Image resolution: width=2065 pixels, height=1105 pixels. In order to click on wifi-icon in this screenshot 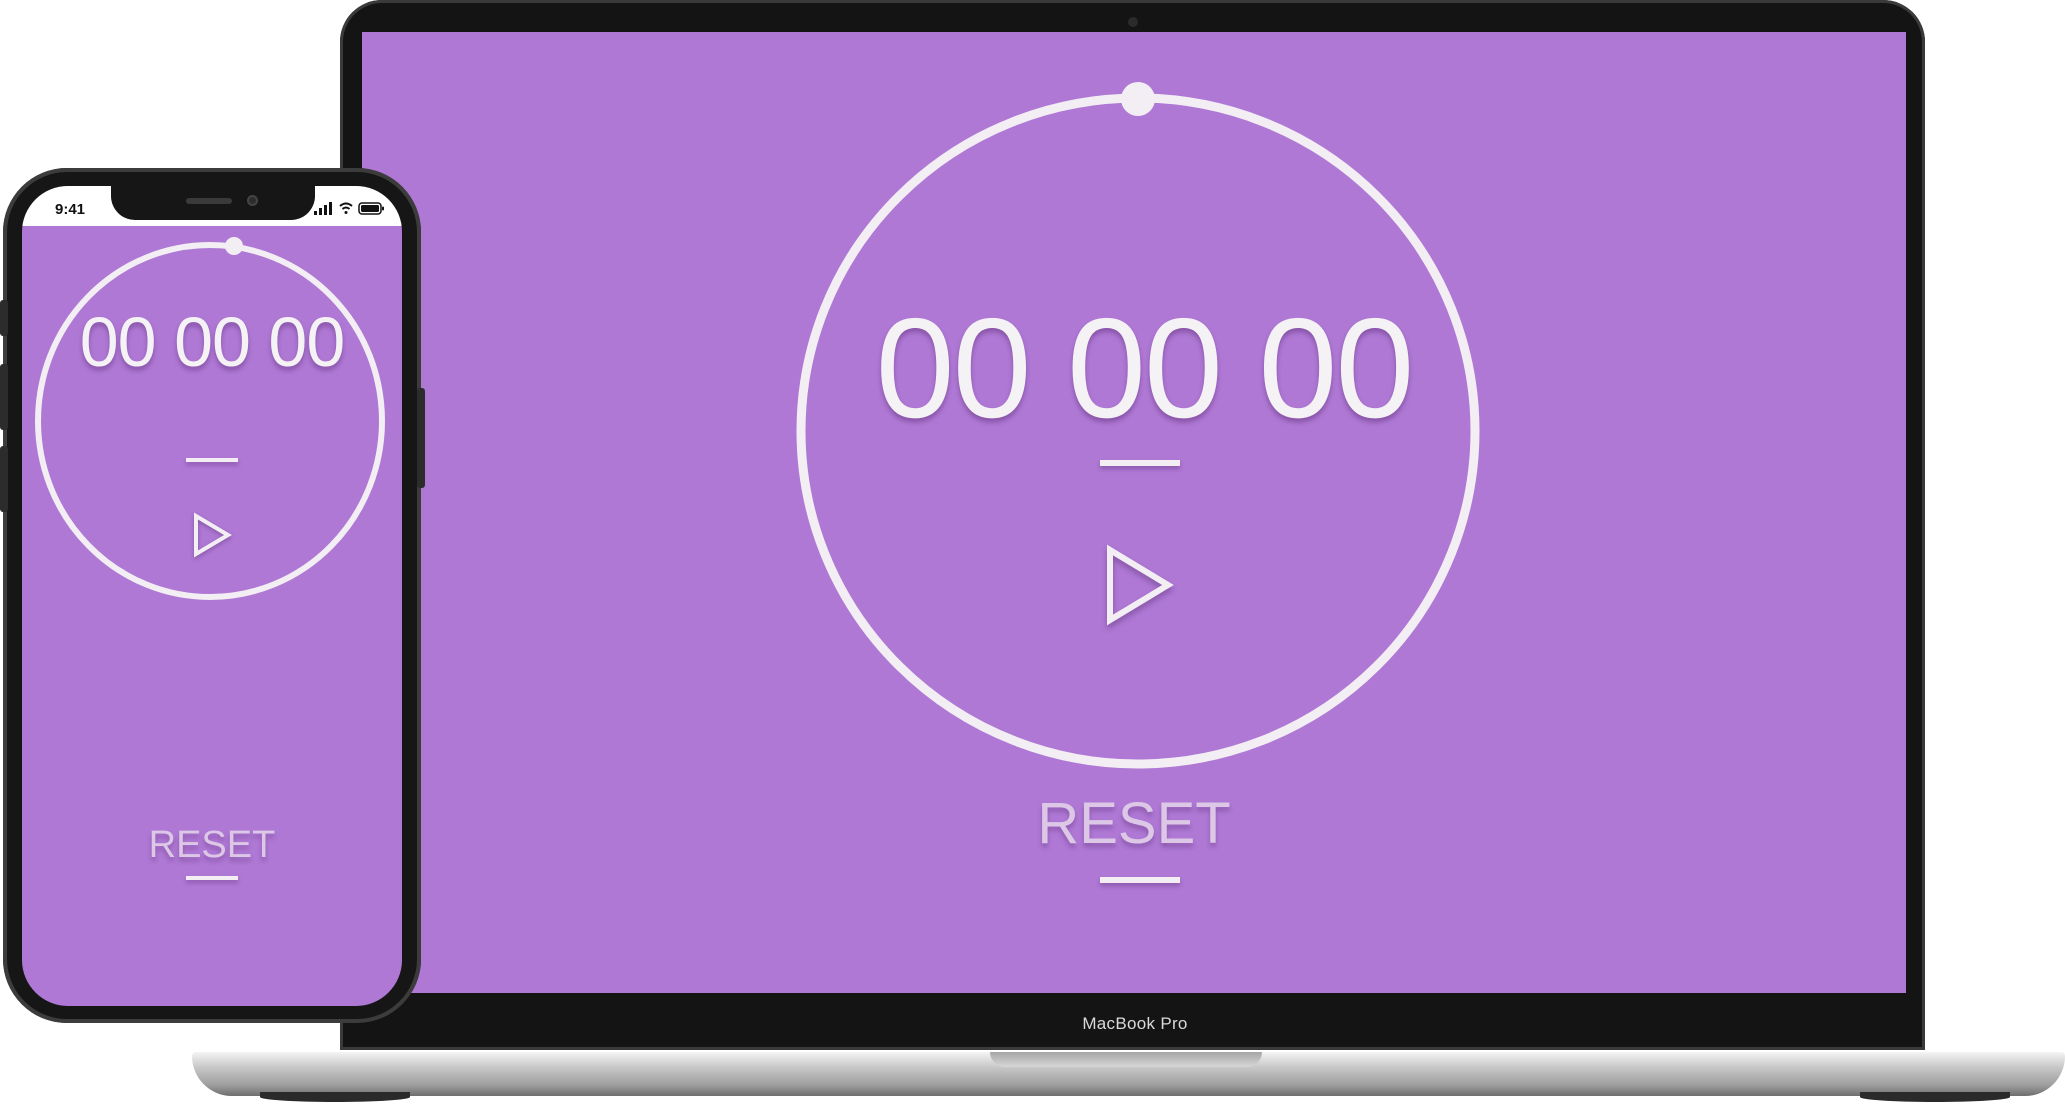, I will do `click(346, 208)`.